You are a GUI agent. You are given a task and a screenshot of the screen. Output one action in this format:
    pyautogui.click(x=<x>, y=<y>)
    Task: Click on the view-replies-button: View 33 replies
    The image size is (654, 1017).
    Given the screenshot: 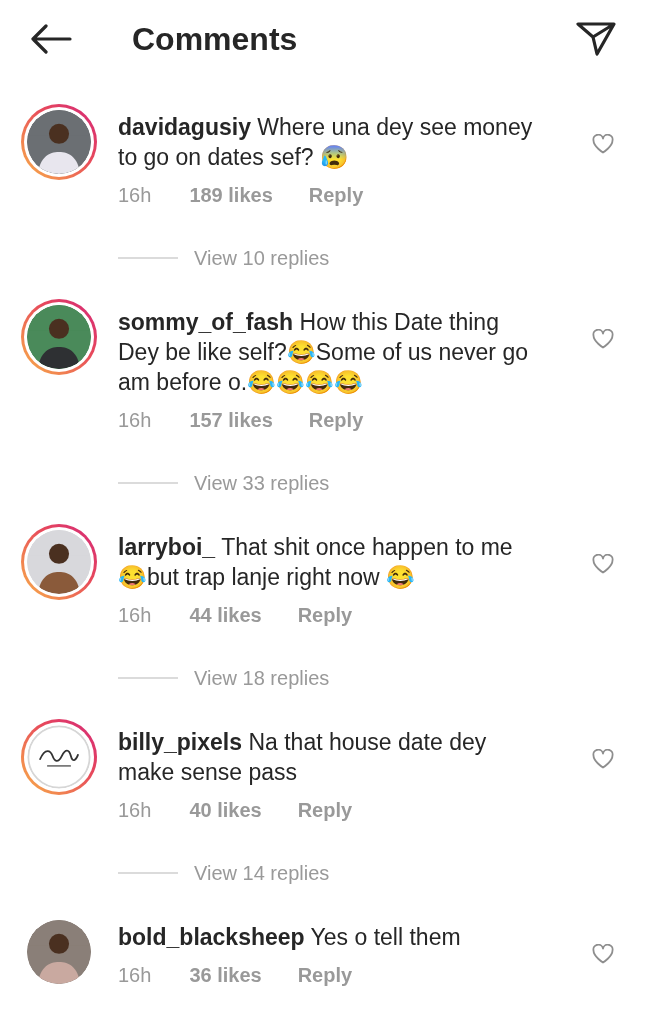 What is the action you would take?
    pyautogui.click(x=262, y=483)
    